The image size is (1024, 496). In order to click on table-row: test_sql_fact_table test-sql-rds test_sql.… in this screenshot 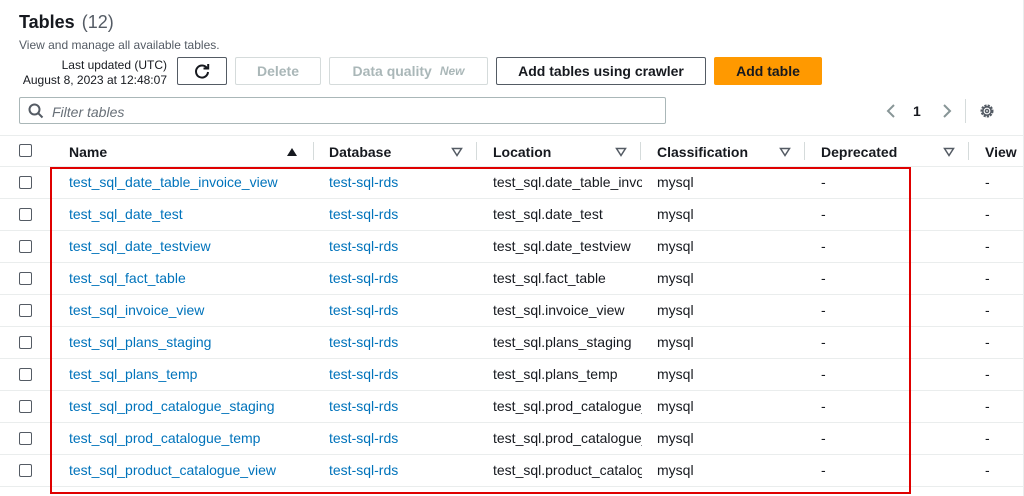, I will do `click(511, 279)`.